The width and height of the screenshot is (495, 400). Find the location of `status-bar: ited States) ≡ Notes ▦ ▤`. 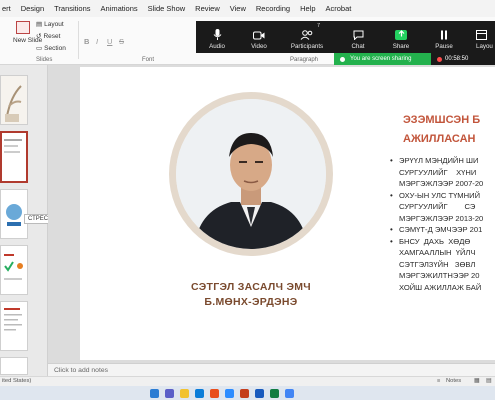

status-bar: ited States) ≡ Notes ▦ ▤ is located at coordinates (247, 381).